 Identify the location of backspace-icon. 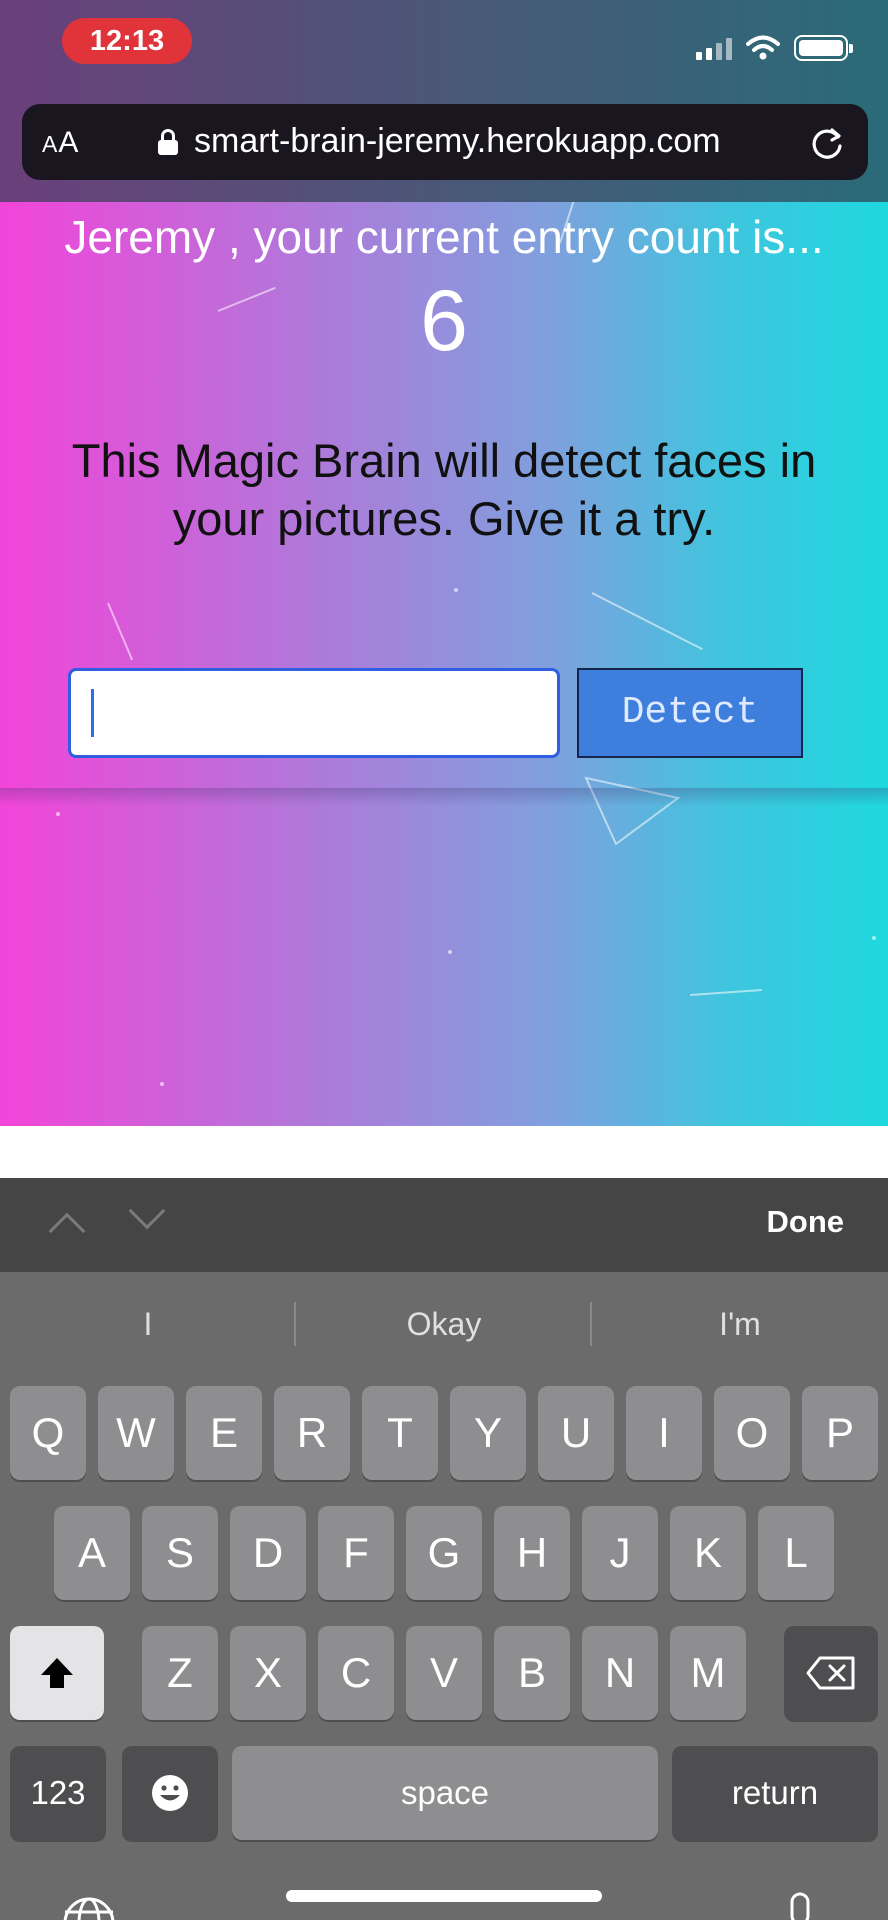
(830, 1673).